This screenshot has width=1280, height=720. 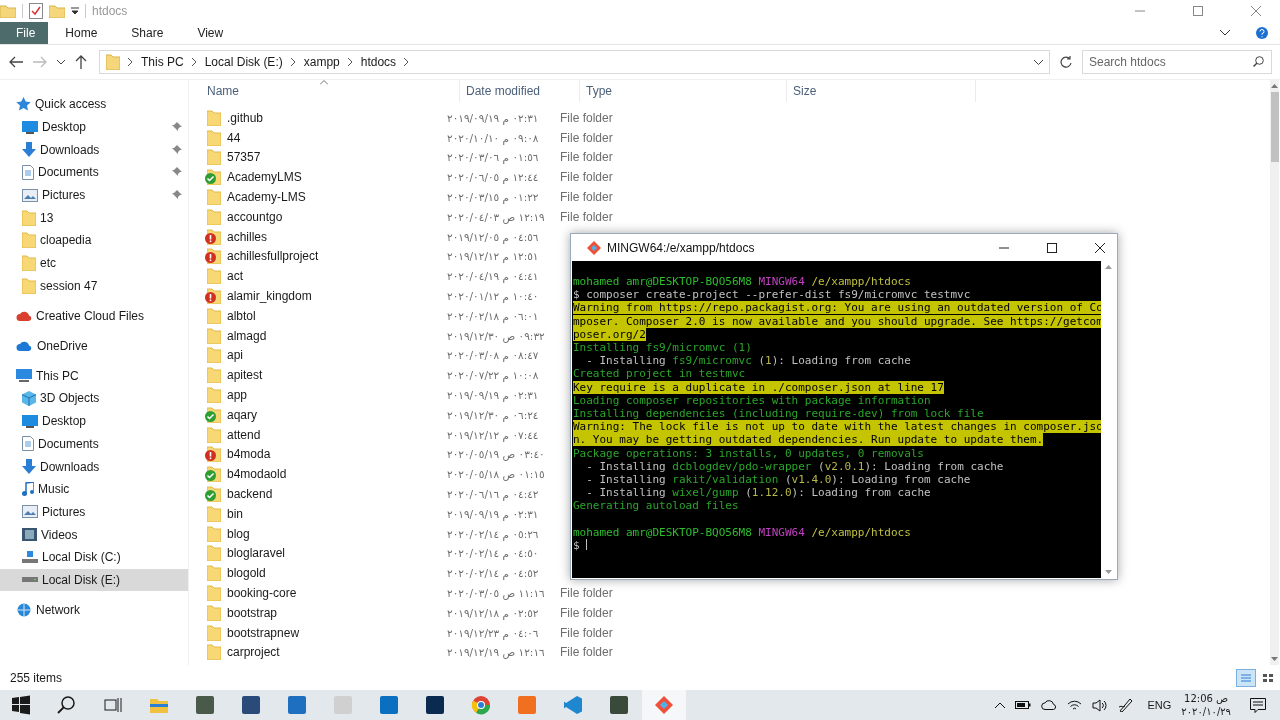 I want to click on file-name: attend, so click(x=244, y=434).